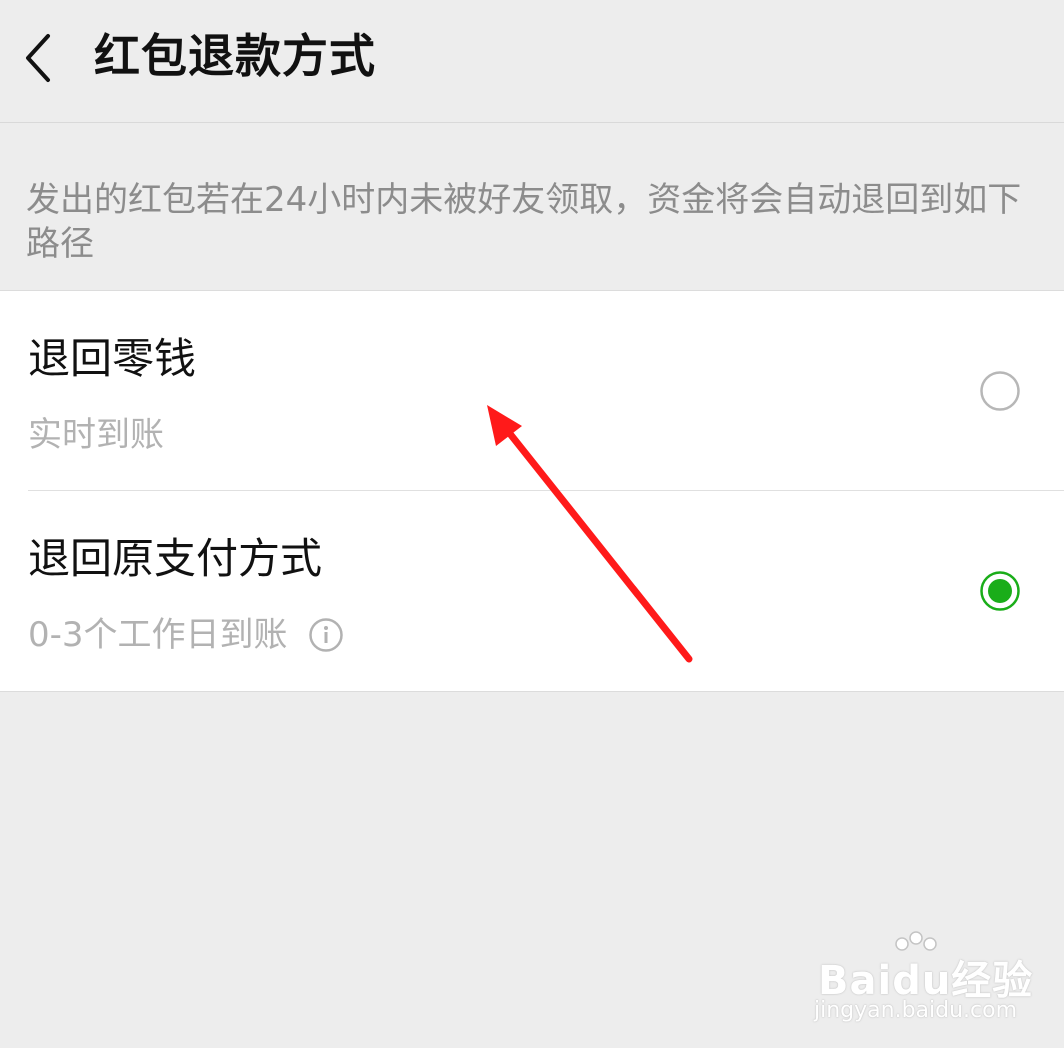 The width and height of the screenshot is (1064, 1048). What do you see at coordinates (158, 635) in the screenshot?
I see `option-subtitle: 0-3个工作日到账` at bounding box center [158, 635].